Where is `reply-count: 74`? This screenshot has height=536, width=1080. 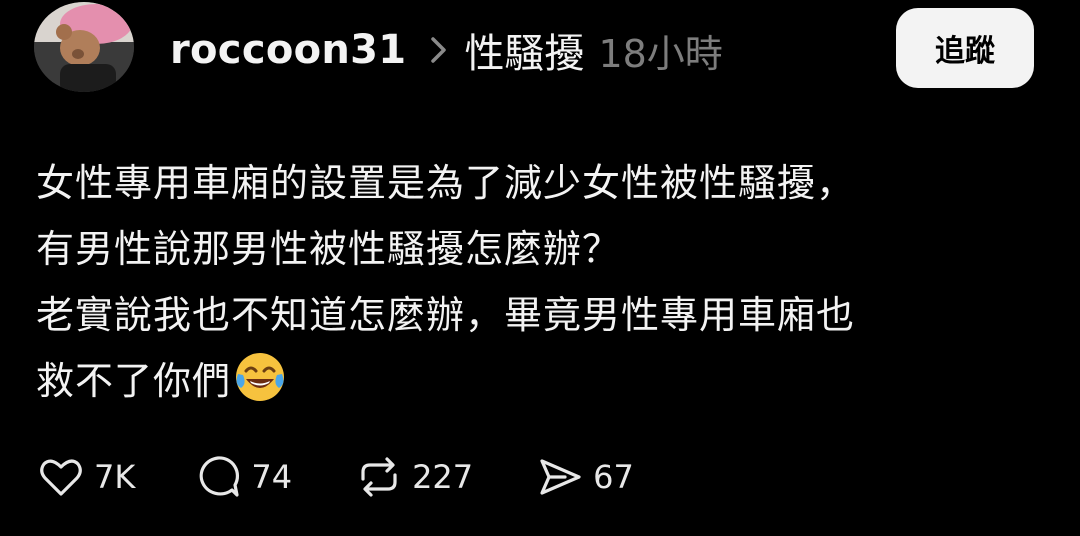
reply-count: 74 is located at coordinates (272, 477).